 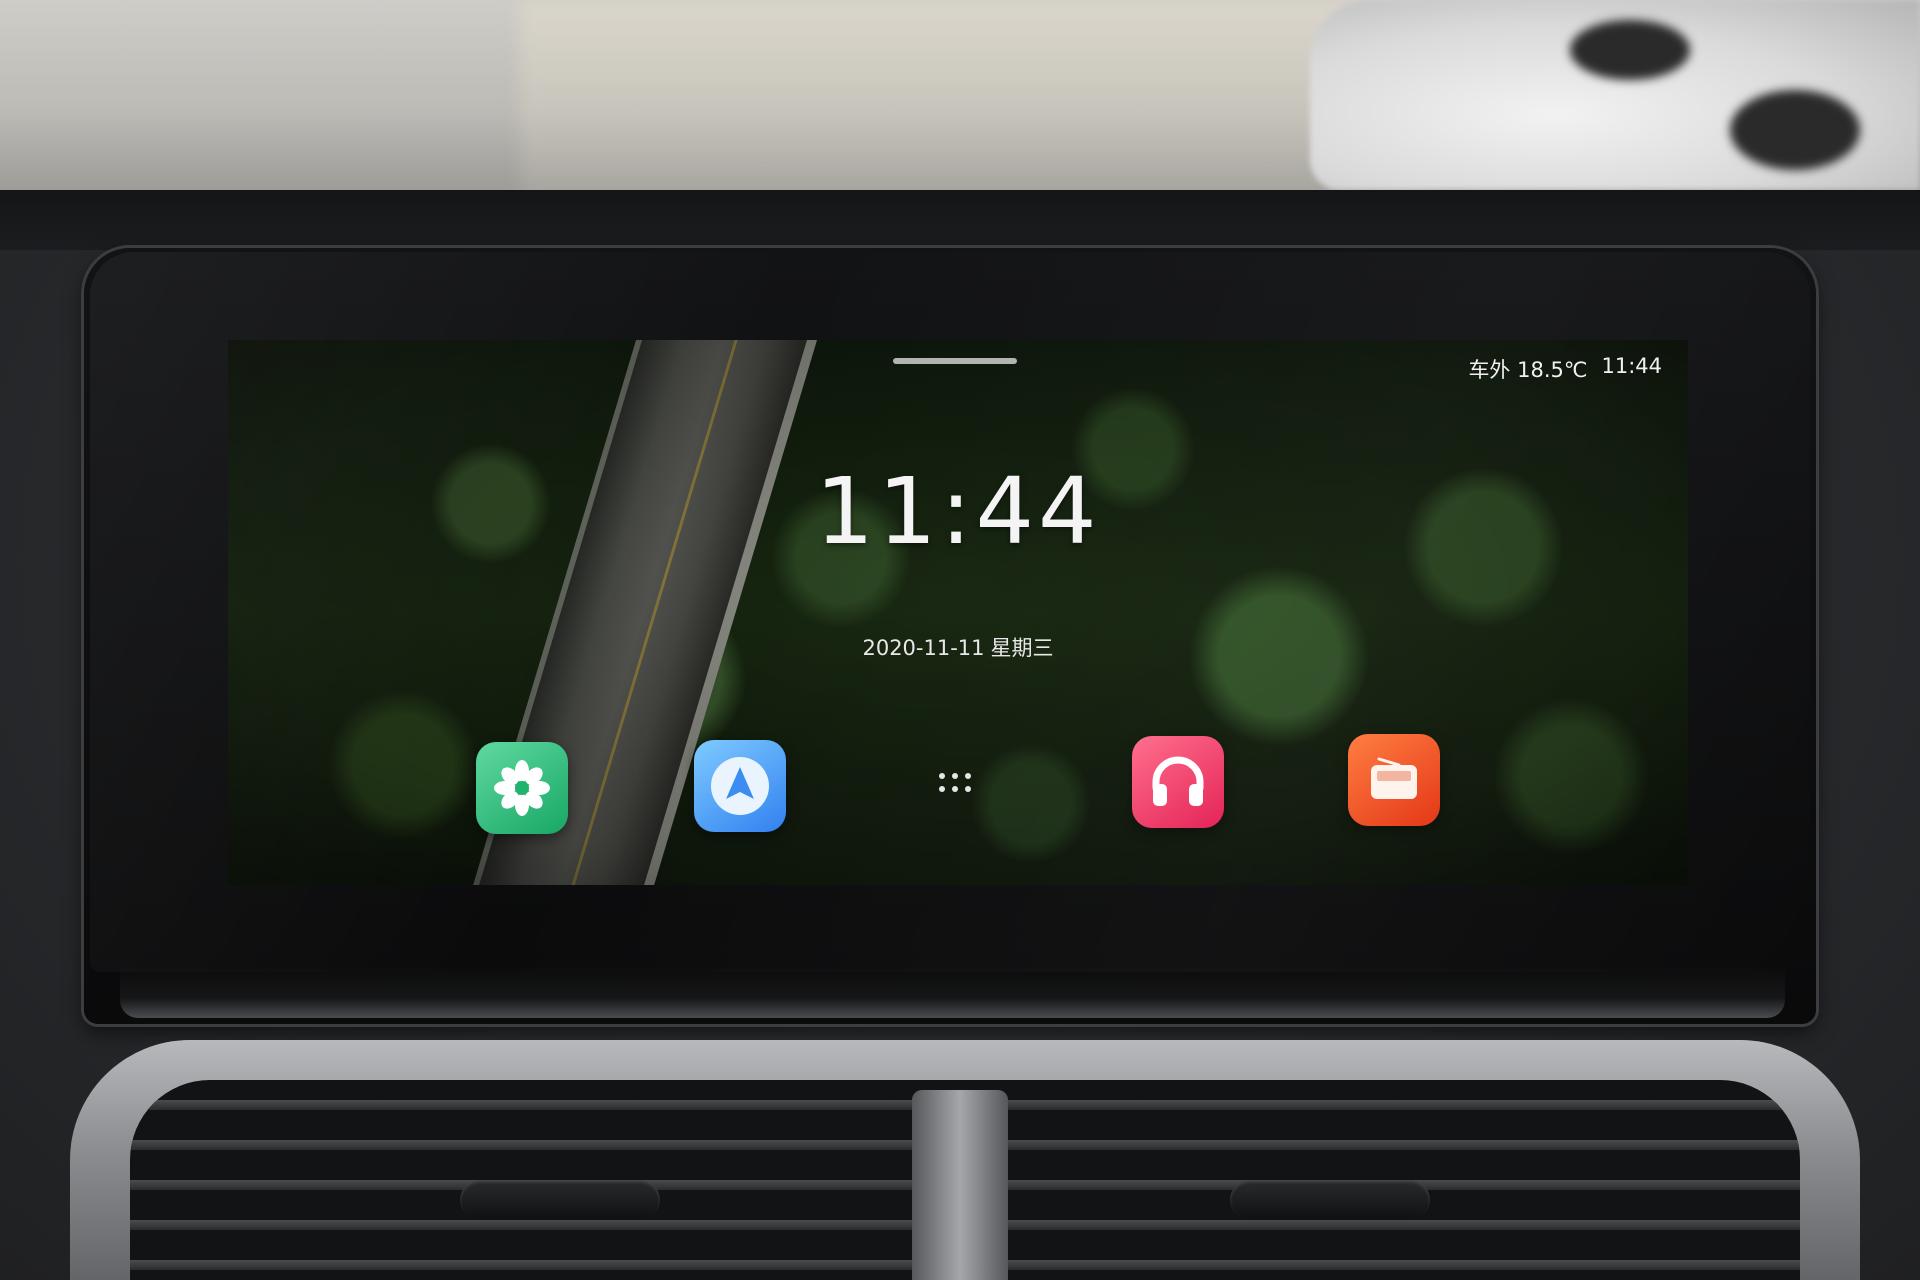 I want to click on navigation-arrow-icon, so click(x=740, y=786).